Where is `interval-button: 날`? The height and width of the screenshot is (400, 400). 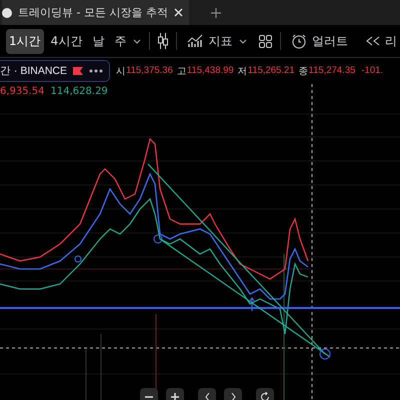
interval-button: 날 is located at coordinates (98, 41).